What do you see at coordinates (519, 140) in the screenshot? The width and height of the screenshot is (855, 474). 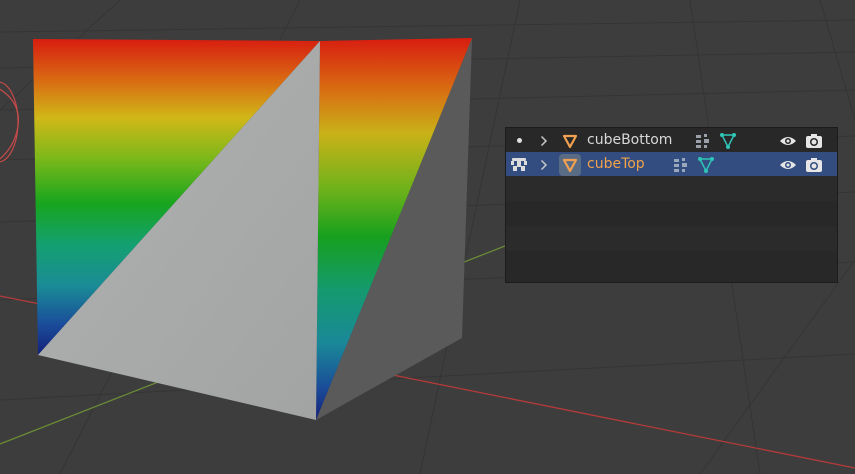 I see `active-dot-icon` at bounding box center [519, 140].